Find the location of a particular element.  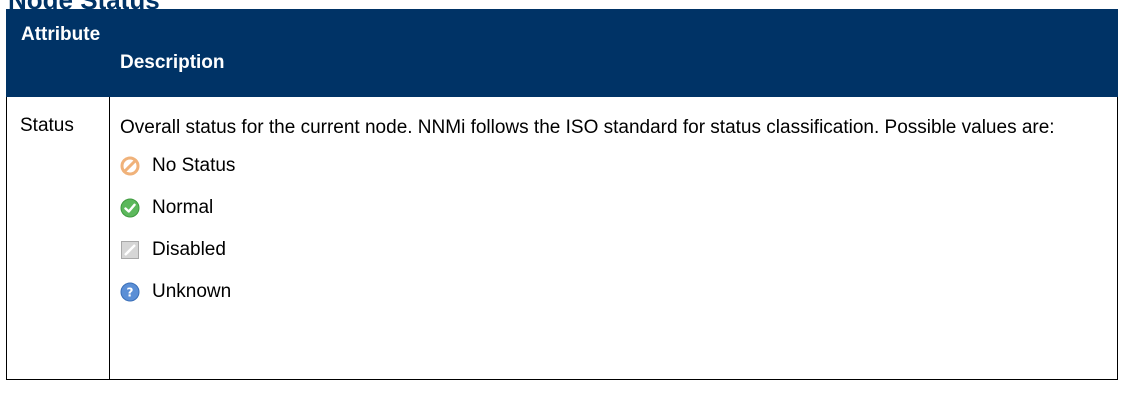

disabled-status-icon is located at coordinates (130, 250).